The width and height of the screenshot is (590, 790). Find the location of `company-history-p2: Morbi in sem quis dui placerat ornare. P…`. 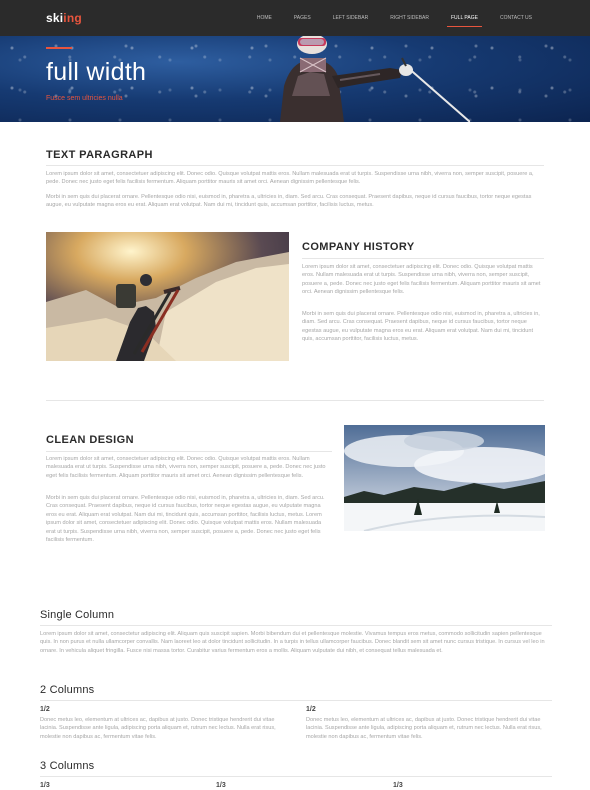

company-history-p2: Morbi in sem quis dui placerat ornare. P… is located at coordinates (421, 327).